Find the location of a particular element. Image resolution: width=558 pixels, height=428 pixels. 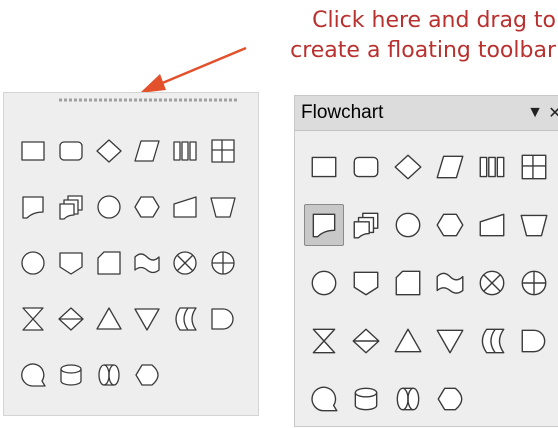

sort-icon is located at coordinates (71, 319).